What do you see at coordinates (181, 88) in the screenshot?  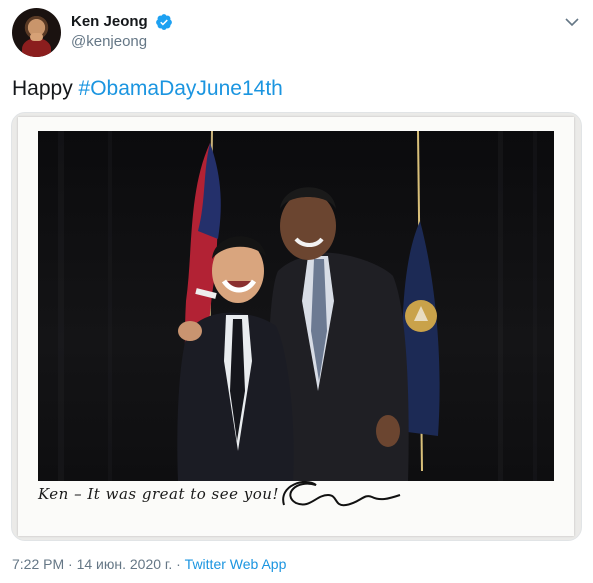 I see `hashtag-link: #ObamaDayJune14th` at bounding box center [181, 88].